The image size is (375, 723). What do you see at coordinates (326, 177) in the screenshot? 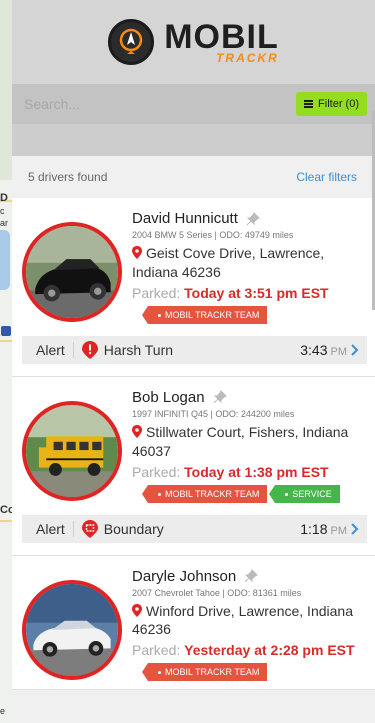
I see `clear-filters-link: Clear filters` at bounding box center [326, 177].